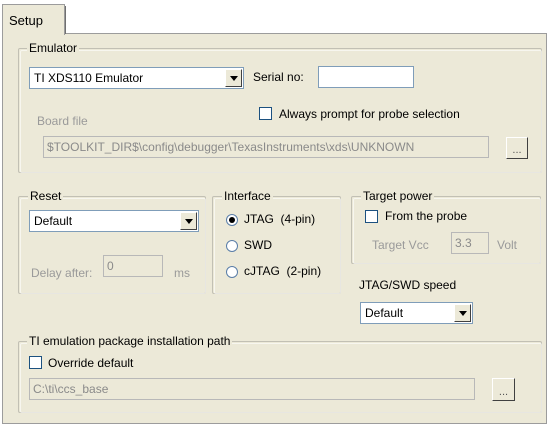 The image size is (547, 424). I want to click on interface-option-jtag: JTAG (4-pin), so click(280, 219).